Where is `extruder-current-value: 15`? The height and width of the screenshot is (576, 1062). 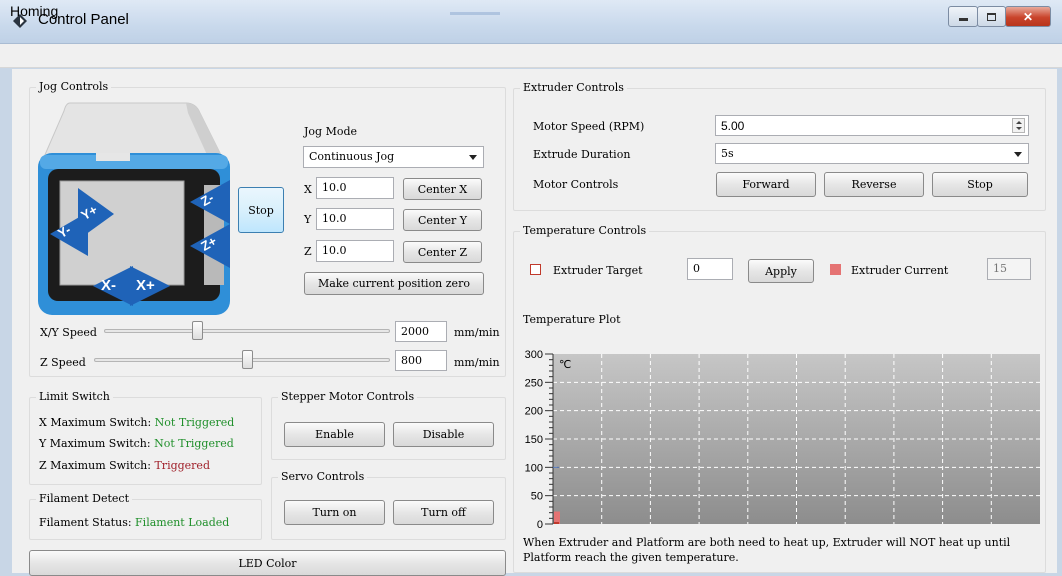 extruder-current-value: 15 is located at coordinates (1009, 269).